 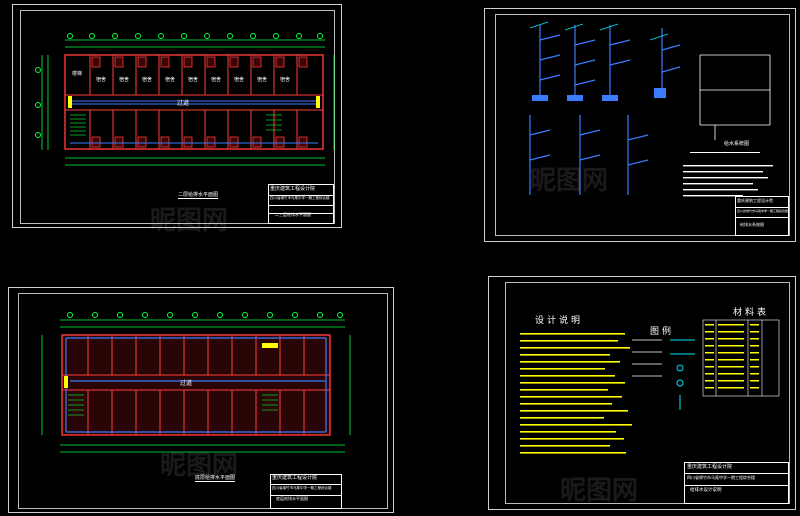 What do you see at coordinates (706, 490) in the screenshot?
I see `title-block-drawing: 给排水设计说明` at bounding box center [706, 490].